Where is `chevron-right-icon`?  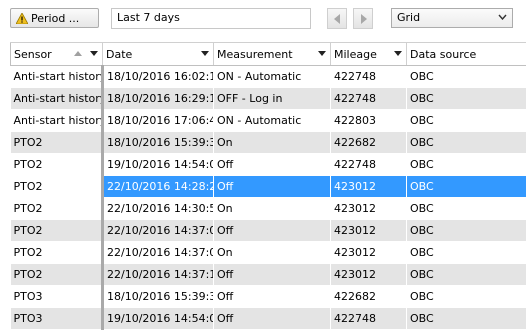
chevron-right-icon is located at coordinates (363, 19).